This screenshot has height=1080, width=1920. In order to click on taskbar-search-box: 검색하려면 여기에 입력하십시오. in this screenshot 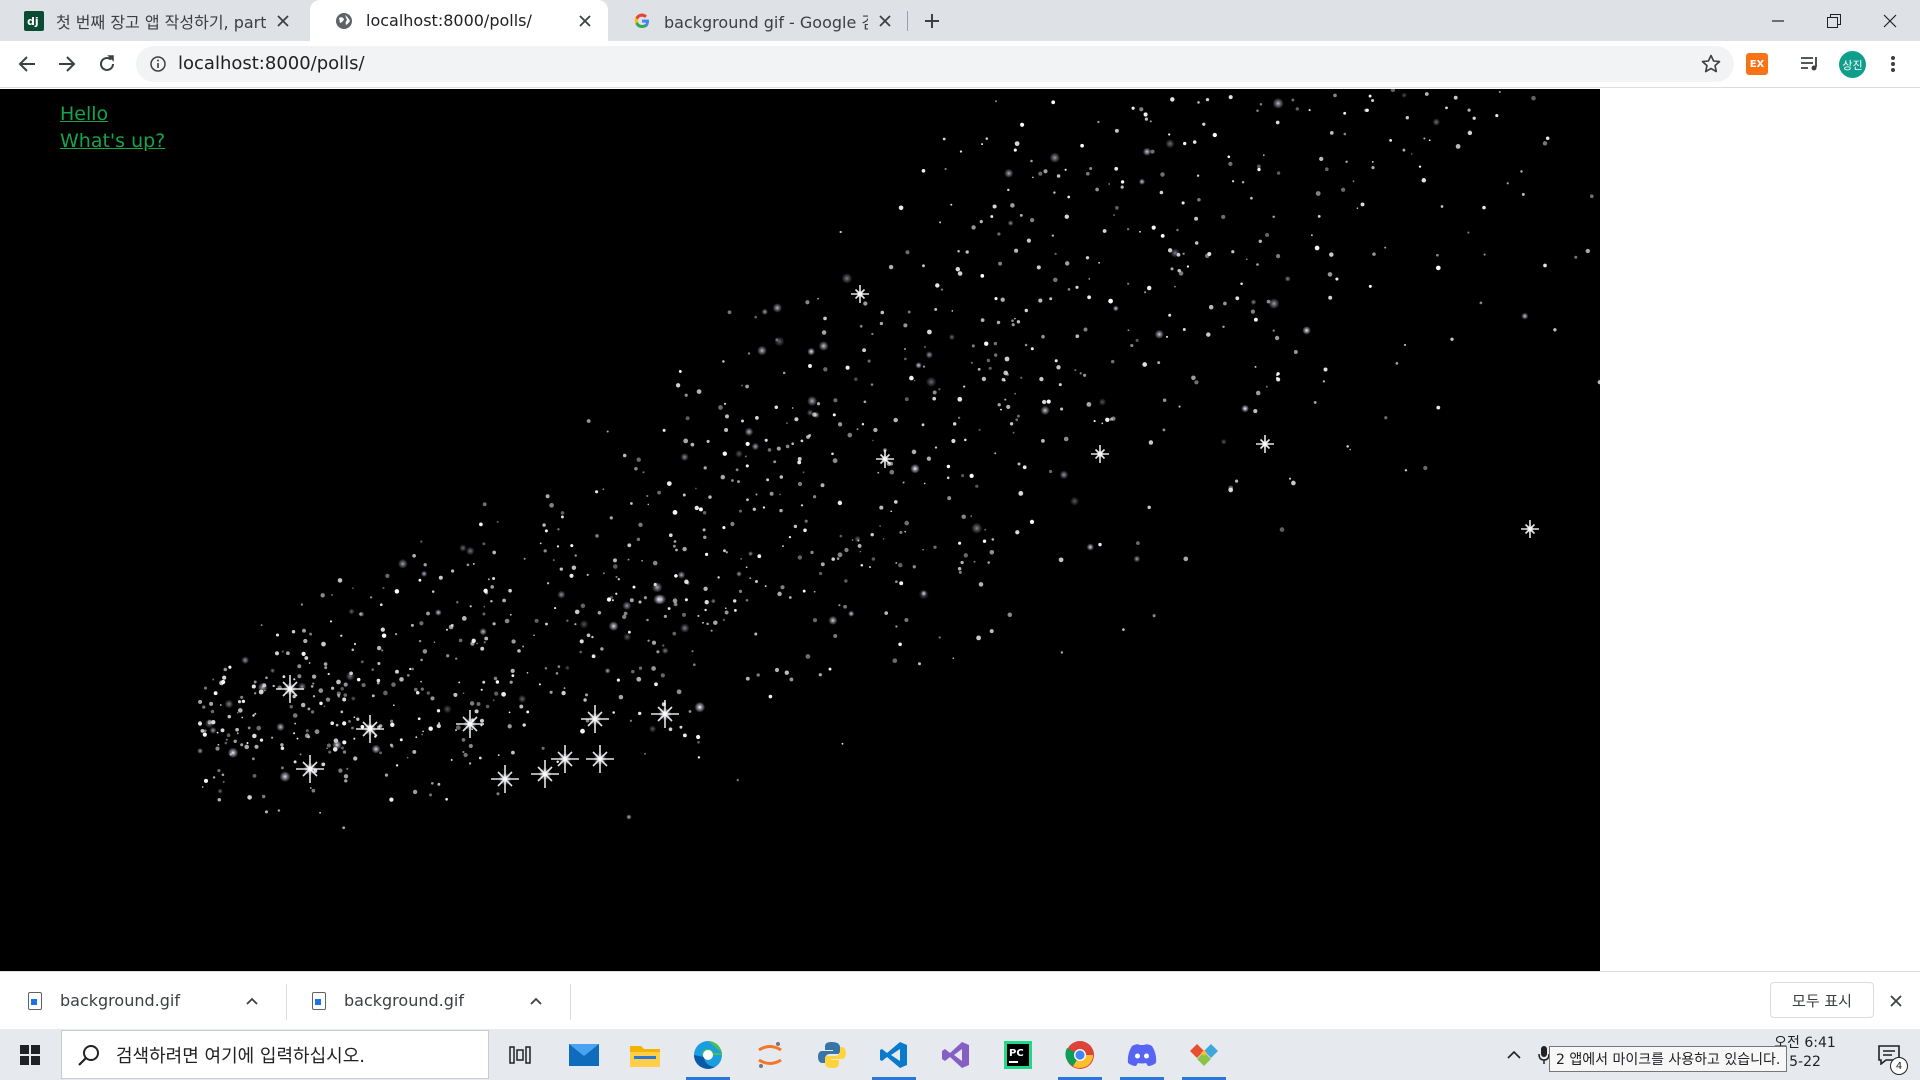, I will do `click(275, 1054)`.